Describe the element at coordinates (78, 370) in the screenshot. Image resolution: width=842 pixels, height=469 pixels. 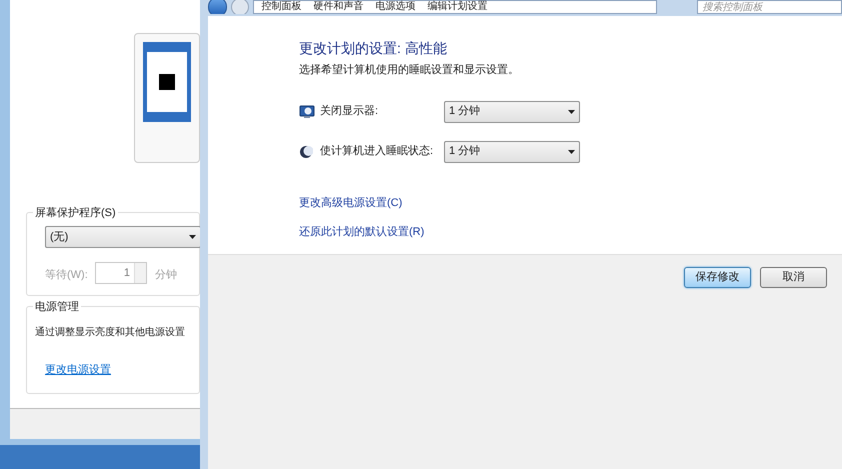
I see `change-power-settings-link: 更改电源设置` at that location.